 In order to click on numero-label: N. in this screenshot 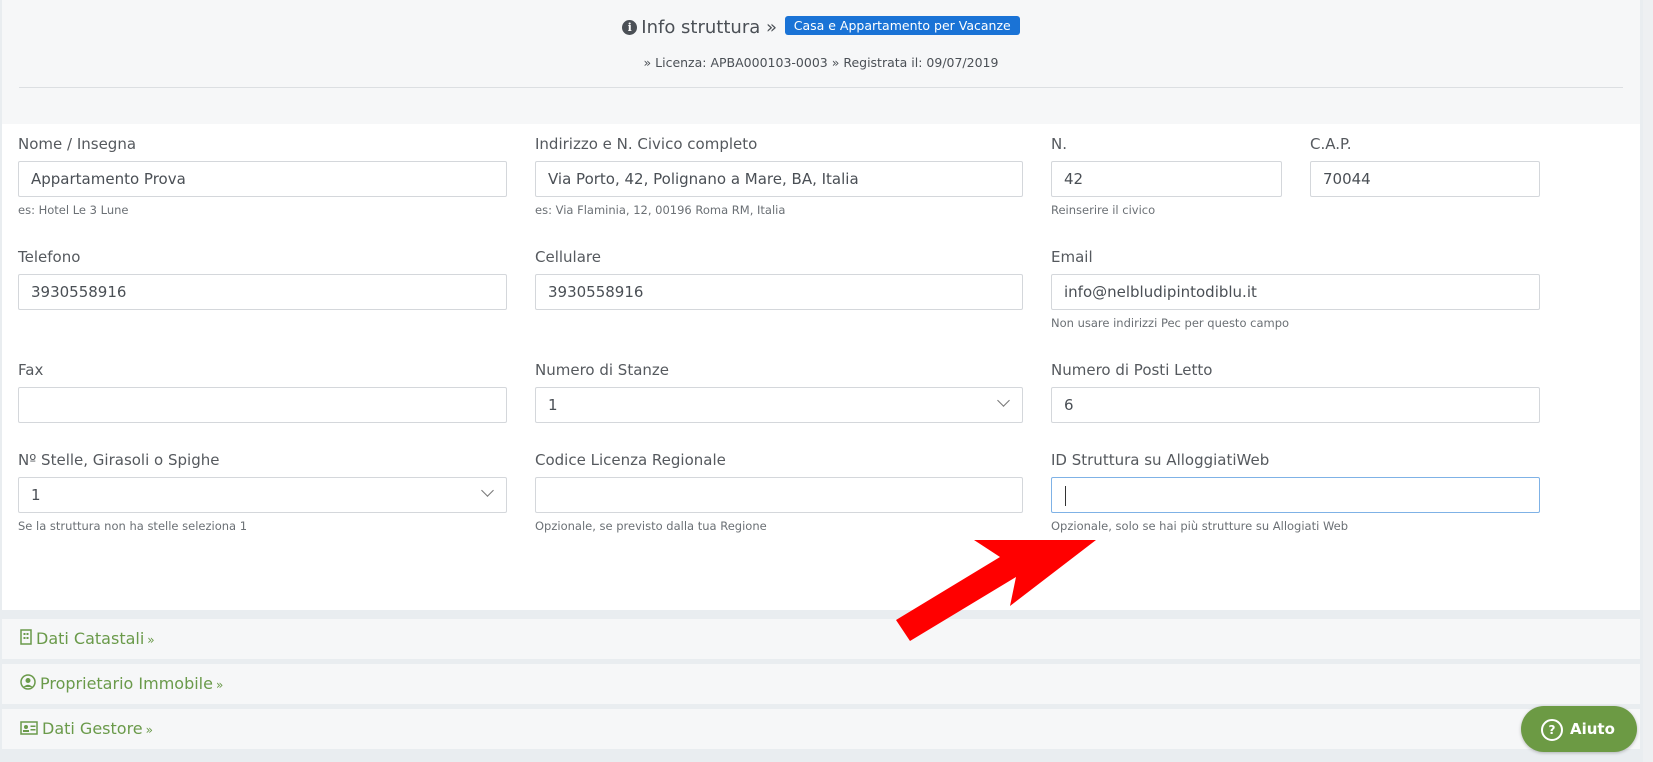, I will do `click(1059, 144)`.